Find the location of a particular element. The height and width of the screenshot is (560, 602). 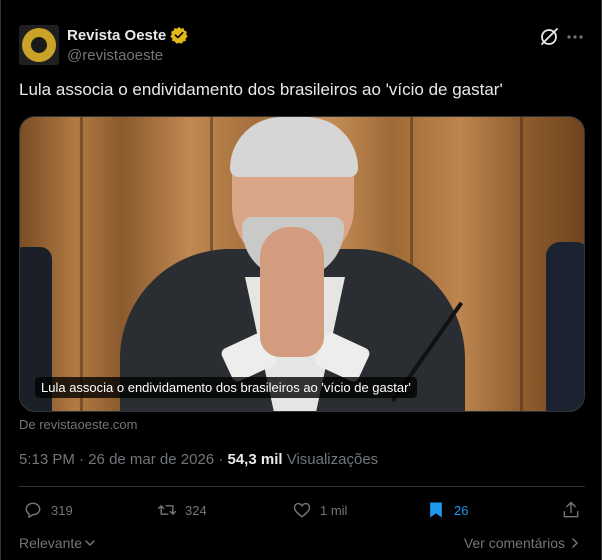

author-display-name: Revista Oeste is located at coordinates (116, 35).